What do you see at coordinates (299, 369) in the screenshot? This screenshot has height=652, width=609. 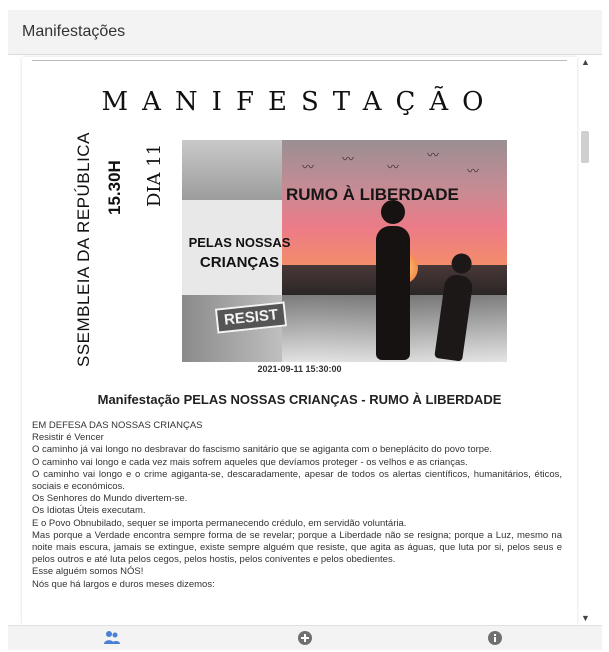 I see `poster-date: 2021-09-11 15:30:00` at bounding box center [299, 369].